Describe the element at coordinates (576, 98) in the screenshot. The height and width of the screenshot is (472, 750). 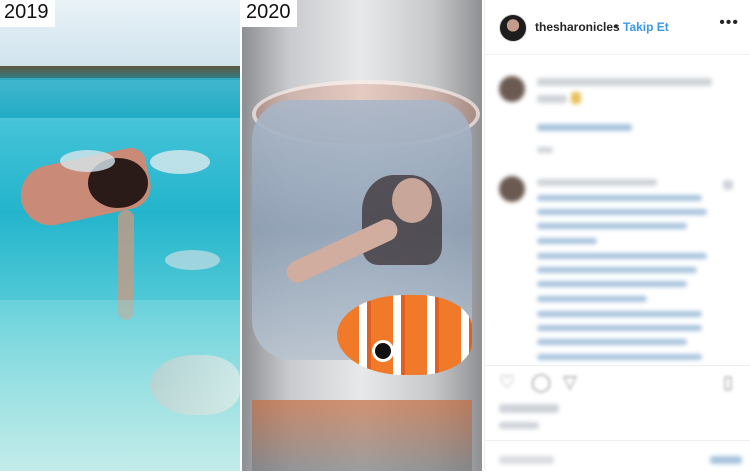
I see `blurred-emoji` at that location.